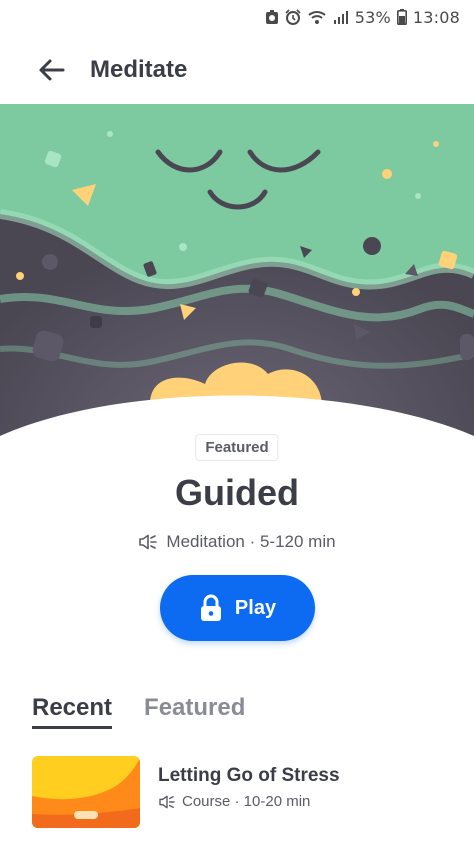  I want to click on signal-icon, so click(341, 17).